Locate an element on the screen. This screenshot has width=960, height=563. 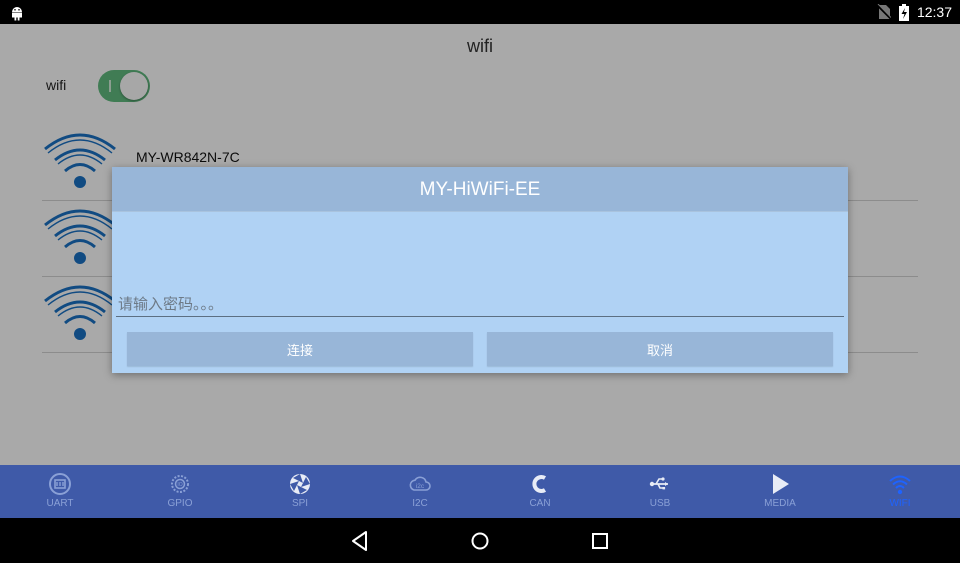
tab-label: I2C is located at coordinates (420, 503).